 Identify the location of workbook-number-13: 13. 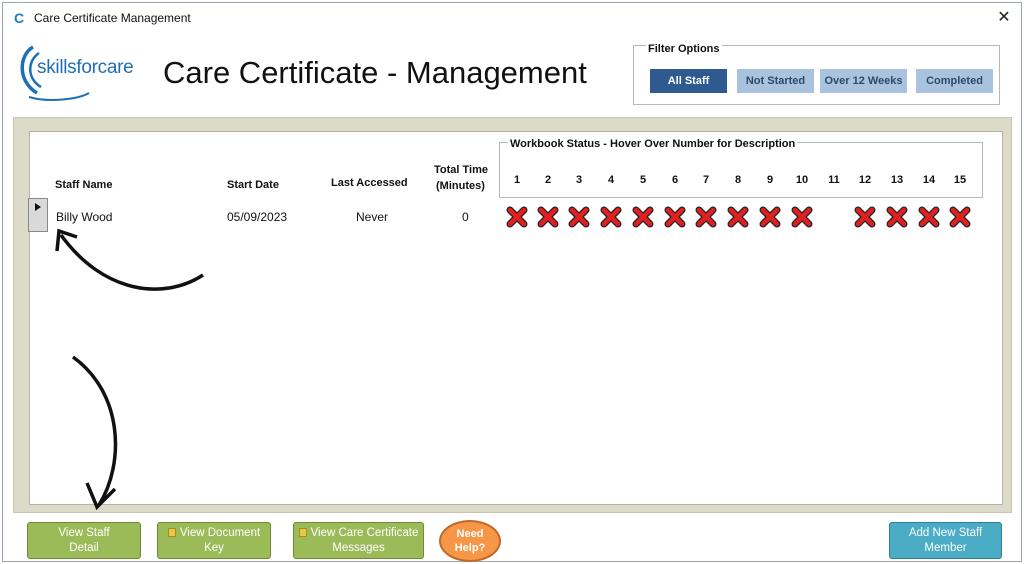
(897, 180).